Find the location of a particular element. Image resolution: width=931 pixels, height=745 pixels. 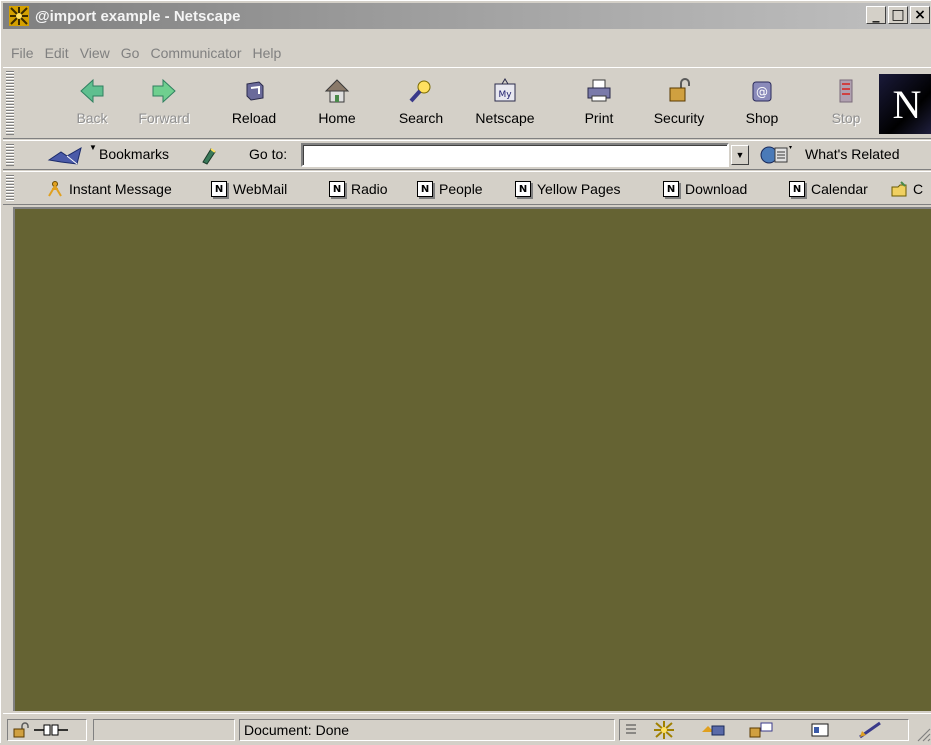

back-label: Back is located at coordinates (92, 118).